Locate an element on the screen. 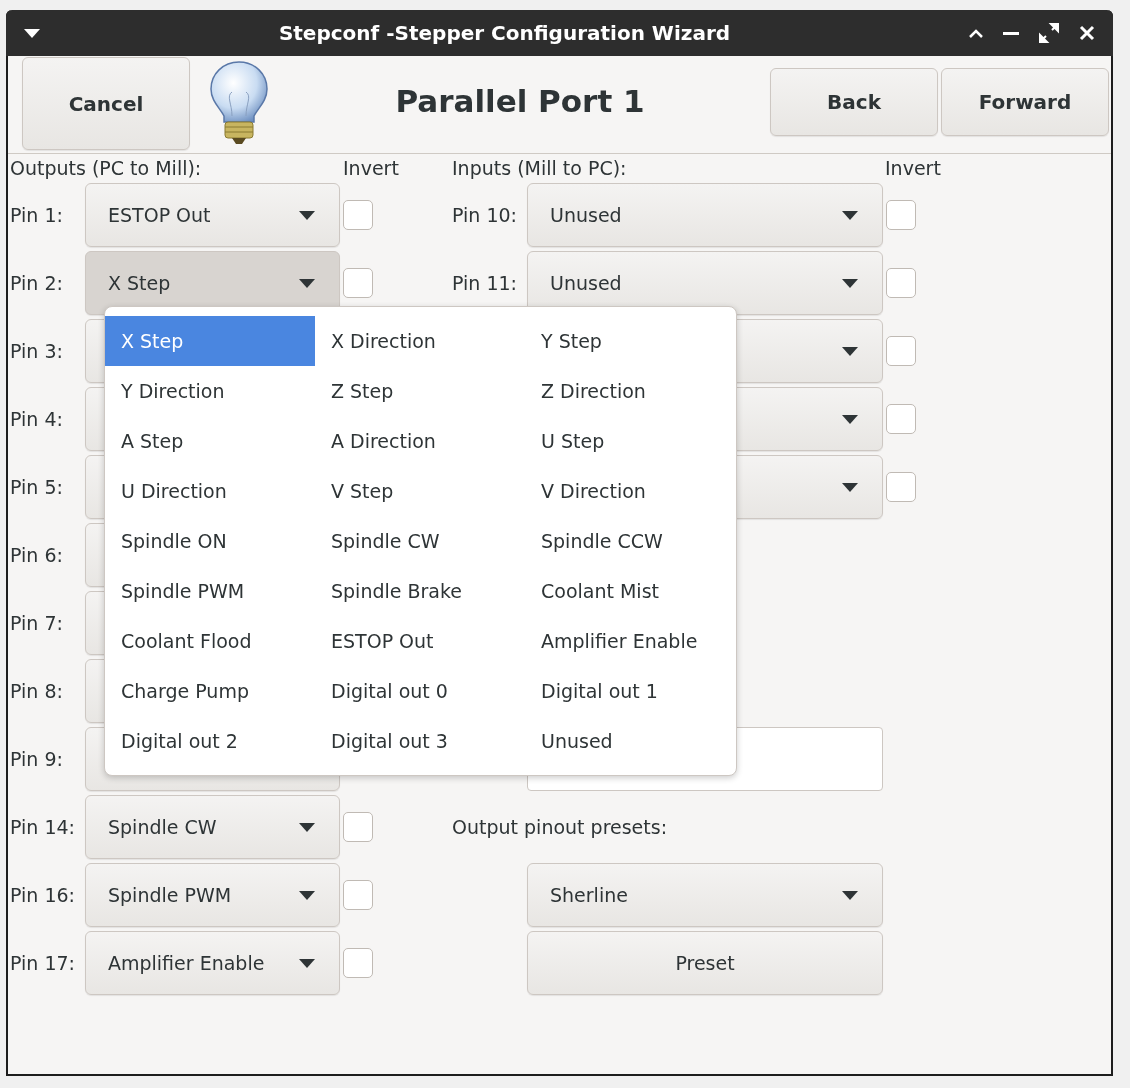 This screenshot has width=1130, height=1088. pin-label: Pin 14: is located at coordinates (43, 827).